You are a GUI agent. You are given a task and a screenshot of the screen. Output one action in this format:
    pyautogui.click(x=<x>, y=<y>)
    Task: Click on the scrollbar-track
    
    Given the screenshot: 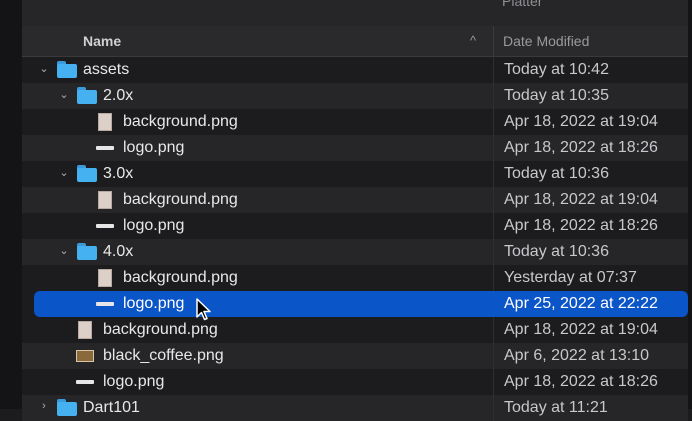 What is the action you would take?
    pyautogui.click(x=690, y=204)
    